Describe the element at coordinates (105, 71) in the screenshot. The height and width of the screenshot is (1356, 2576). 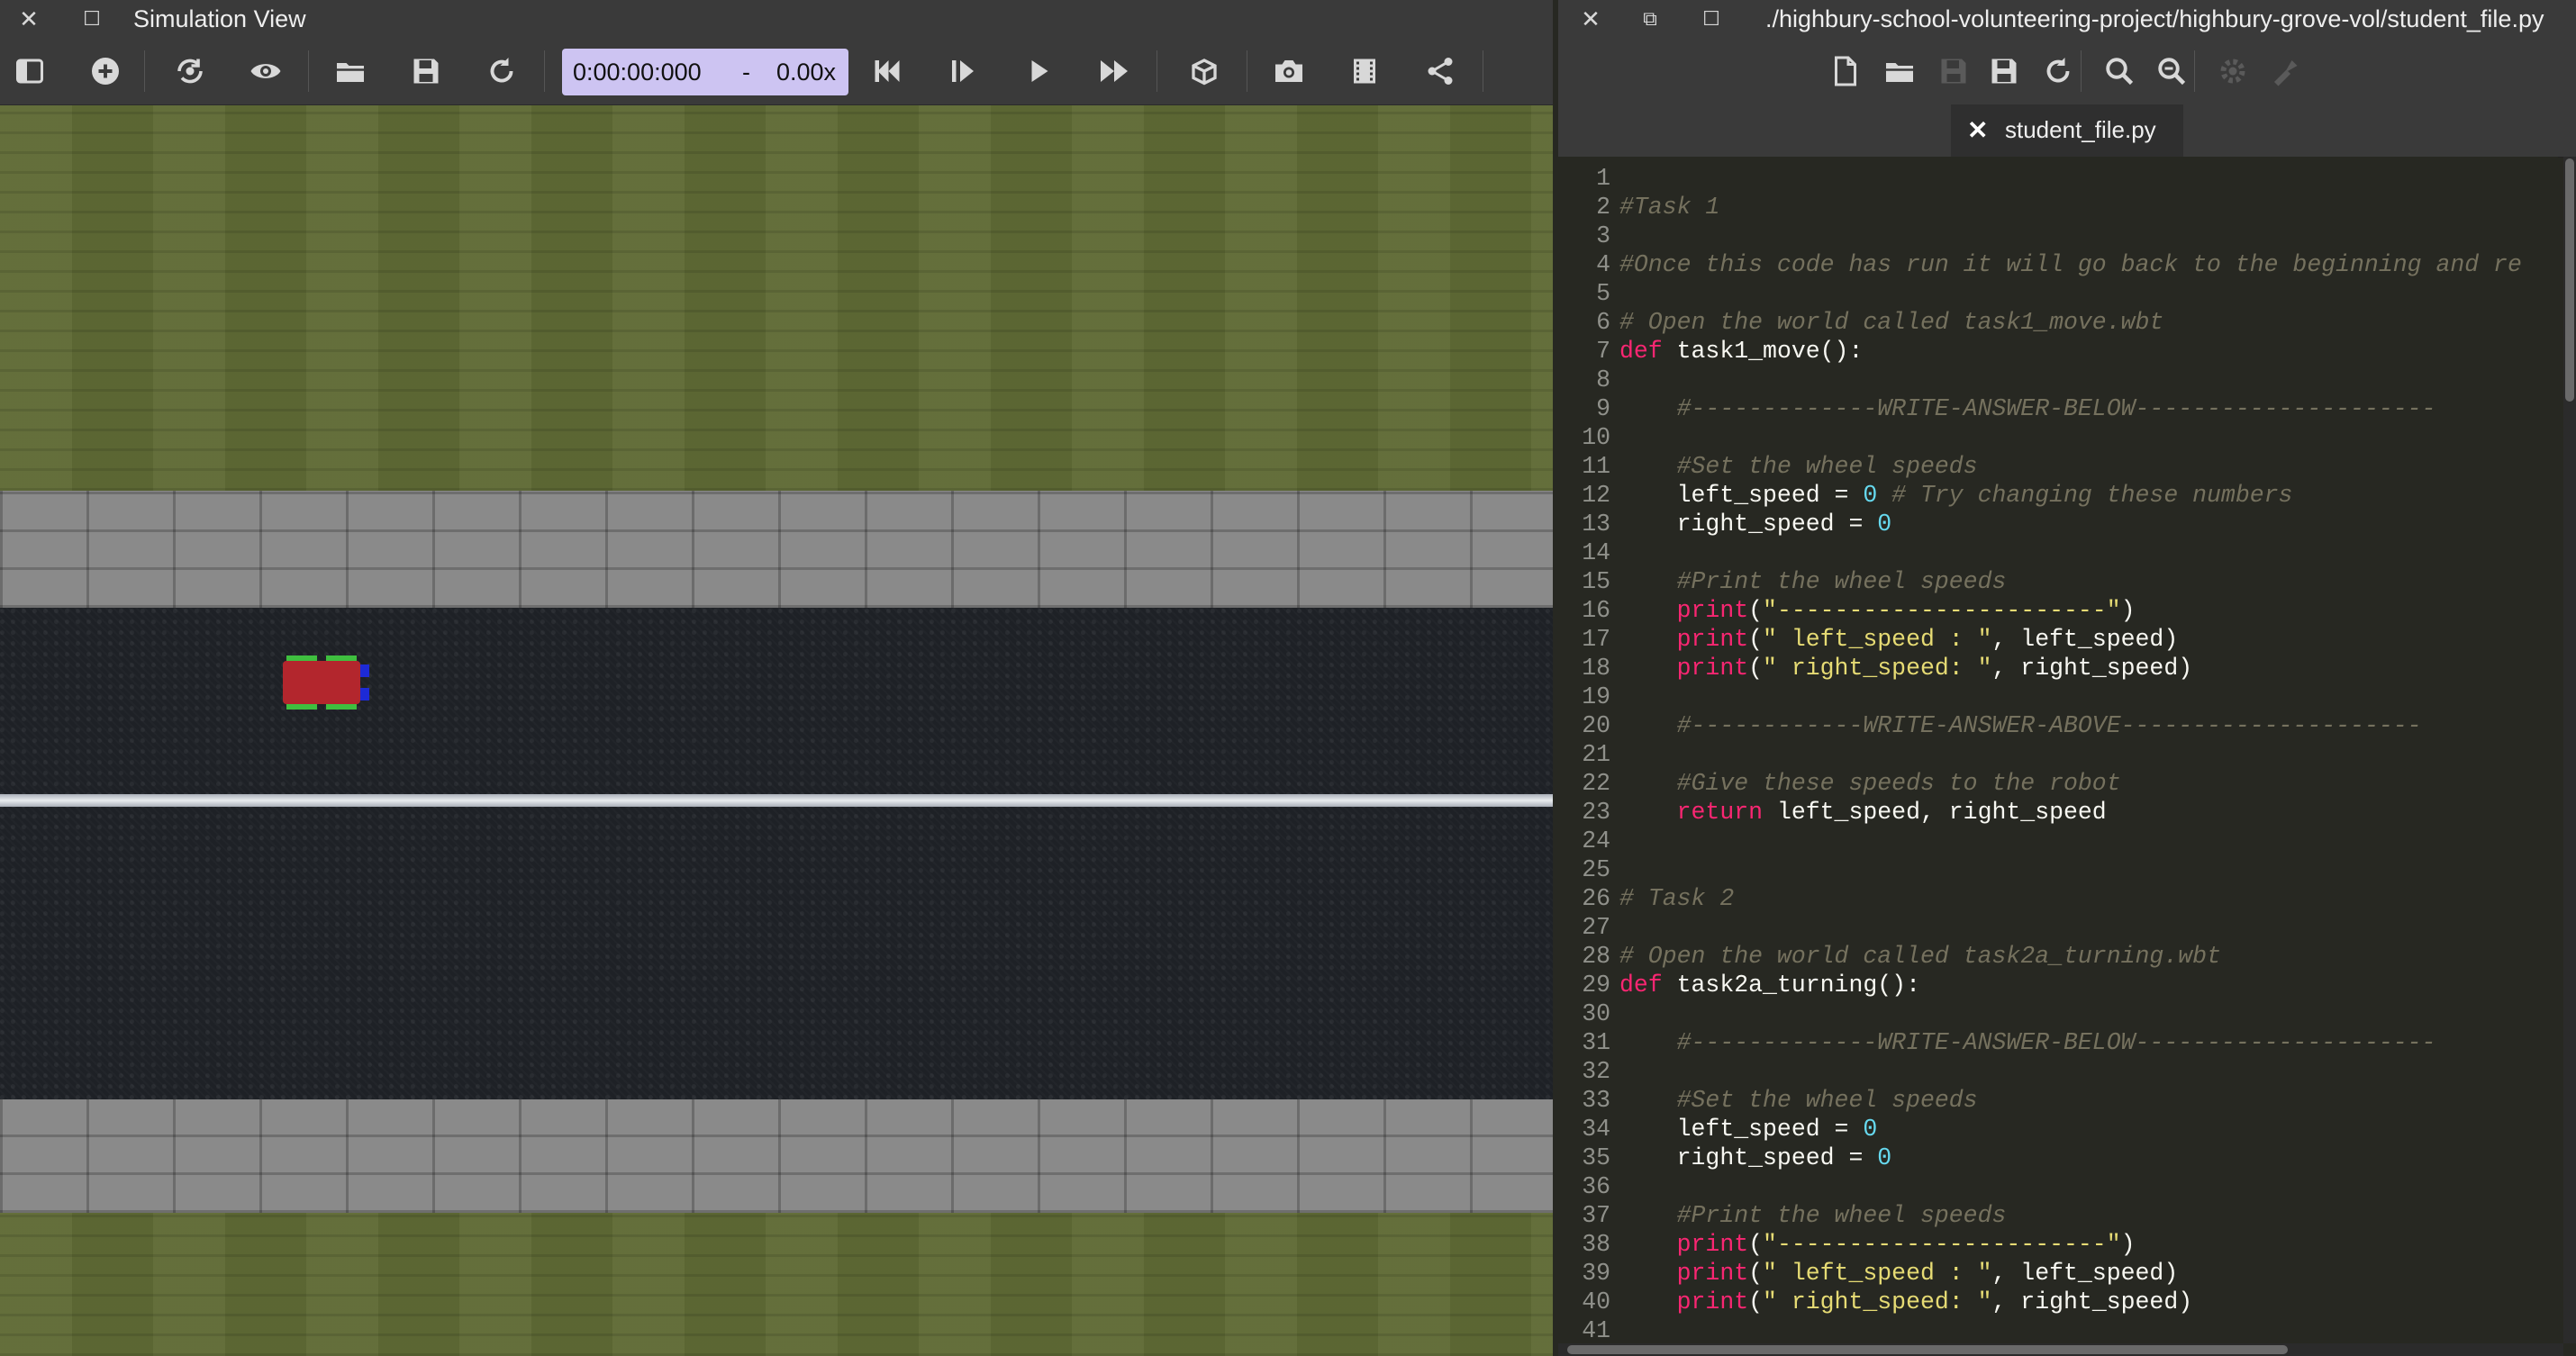
I see `add-node-icon` at that location.